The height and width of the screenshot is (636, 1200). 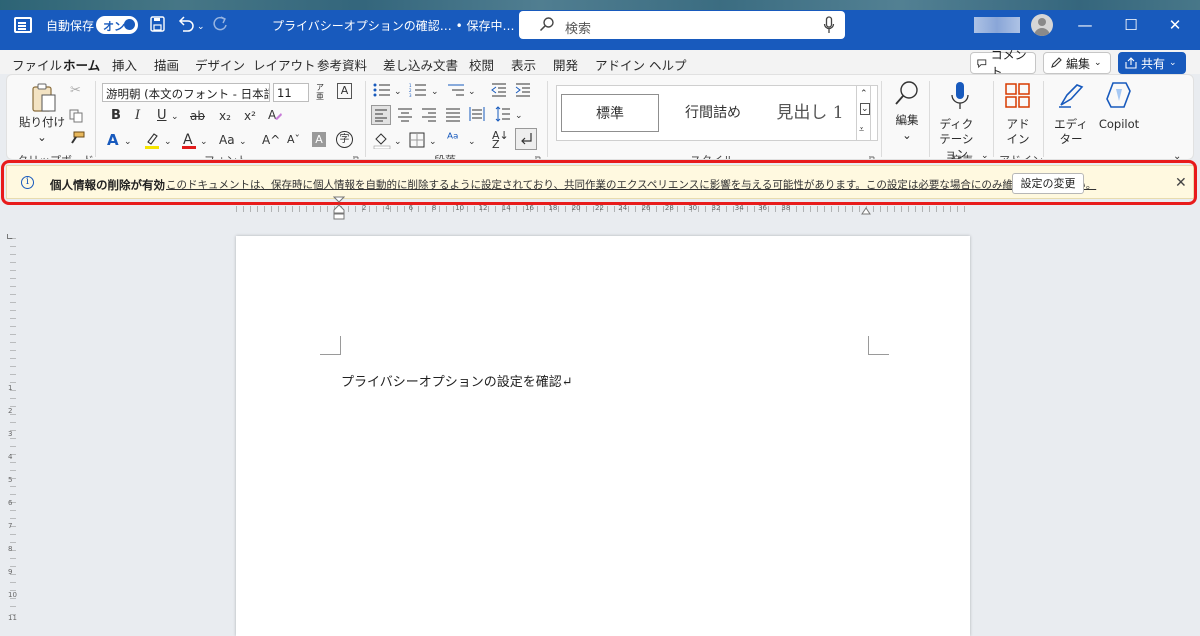 I want to click on enclose-characters-icon: 字, so click(x=344, y=139).